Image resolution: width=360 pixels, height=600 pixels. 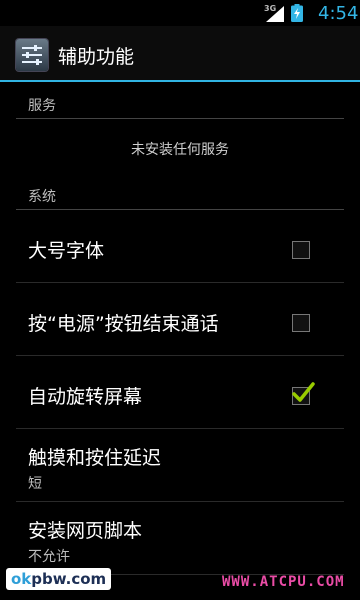 I want to click on watermark-domain: pbw.com, so click(x=69, y=579).